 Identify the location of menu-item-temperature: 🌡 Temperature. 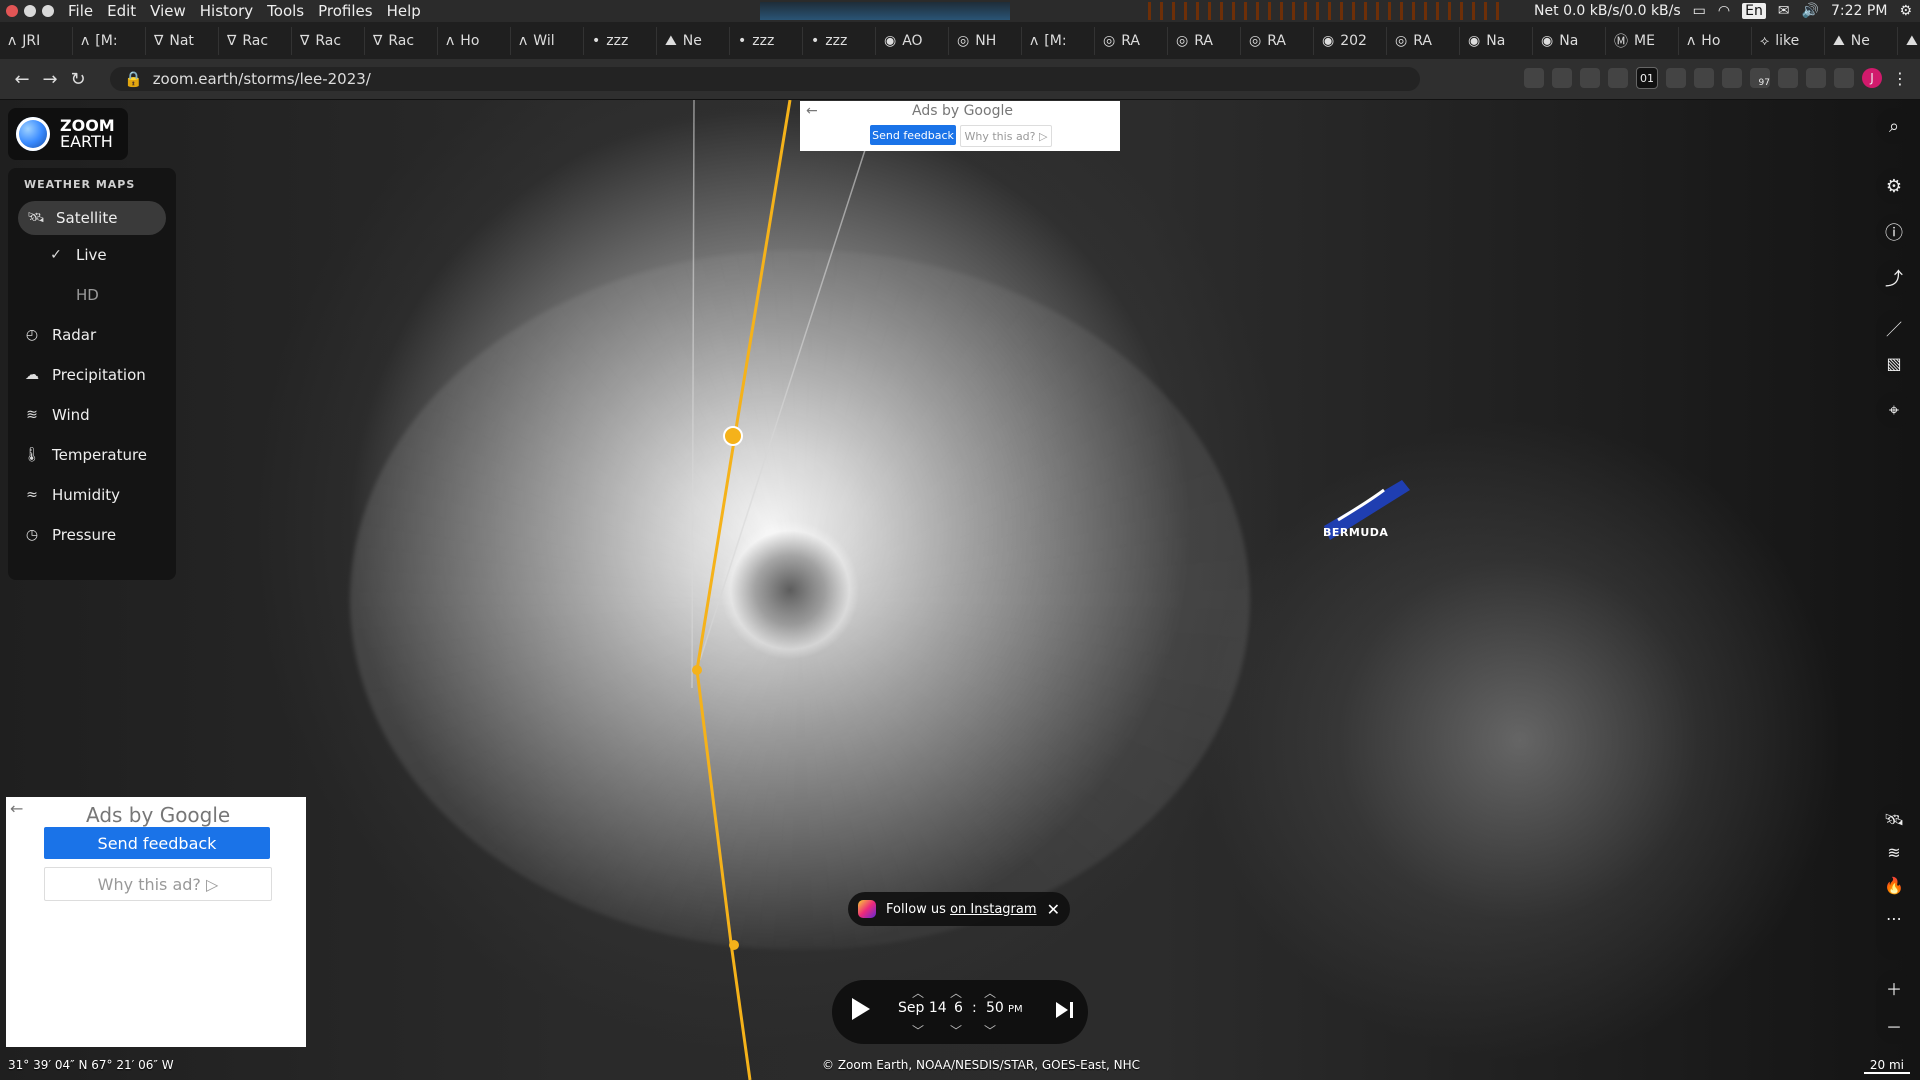
(92, 455).